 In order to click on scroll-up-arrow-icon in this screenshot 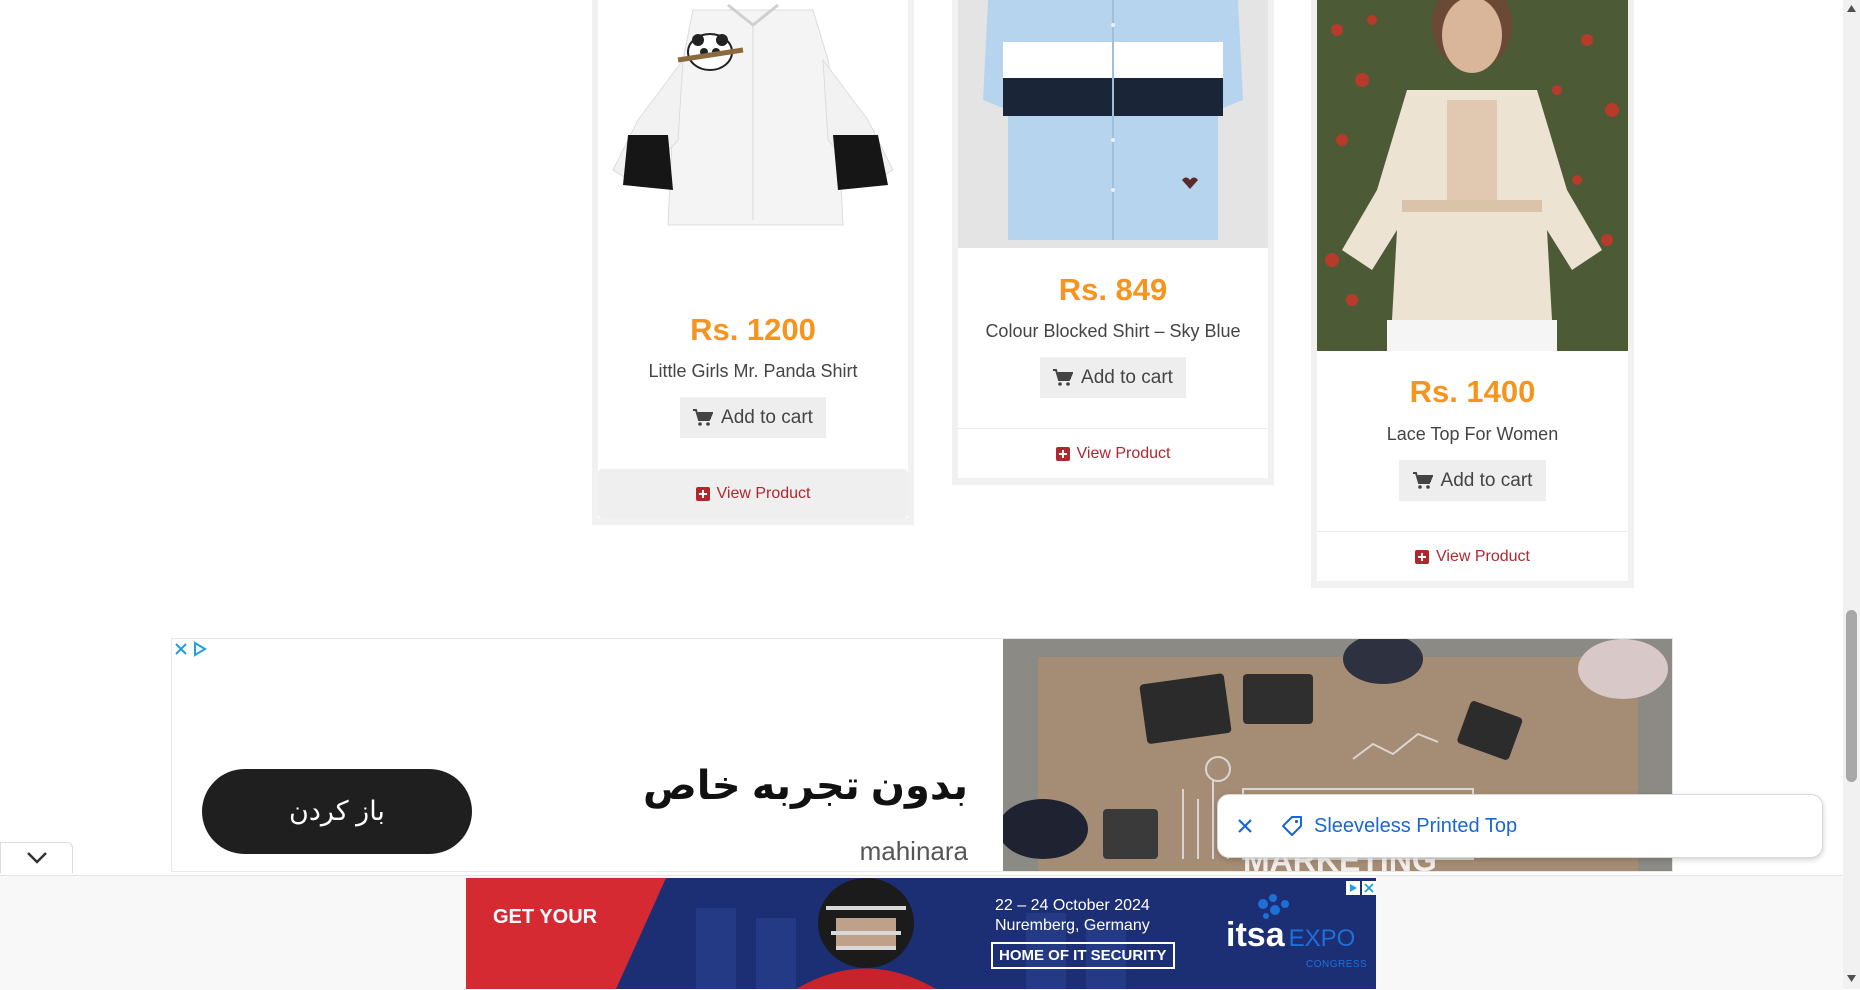, I will do `click(1851, 8)`.